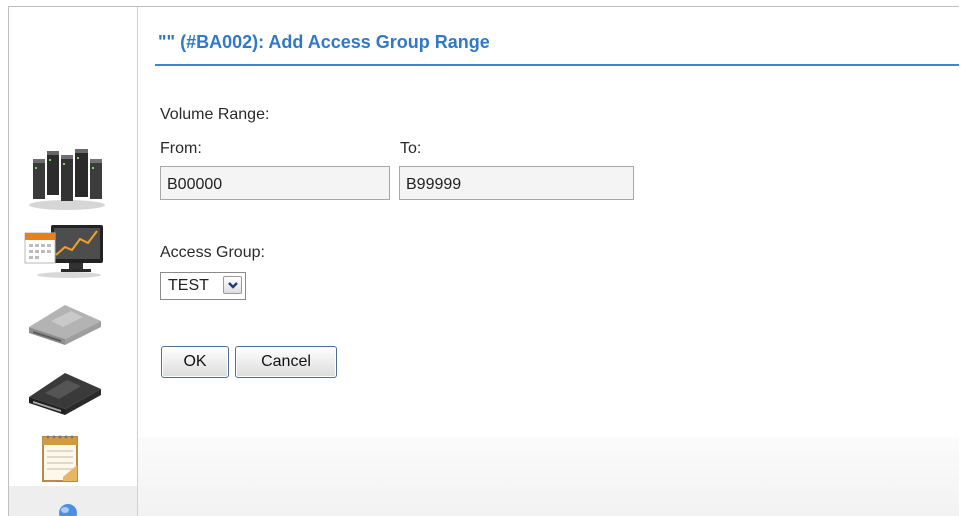 The height and width of the screenshot is (516, 961). I want to click on dialog-title: "" (#BA002): Add Access Group Range, so click(324, 42).